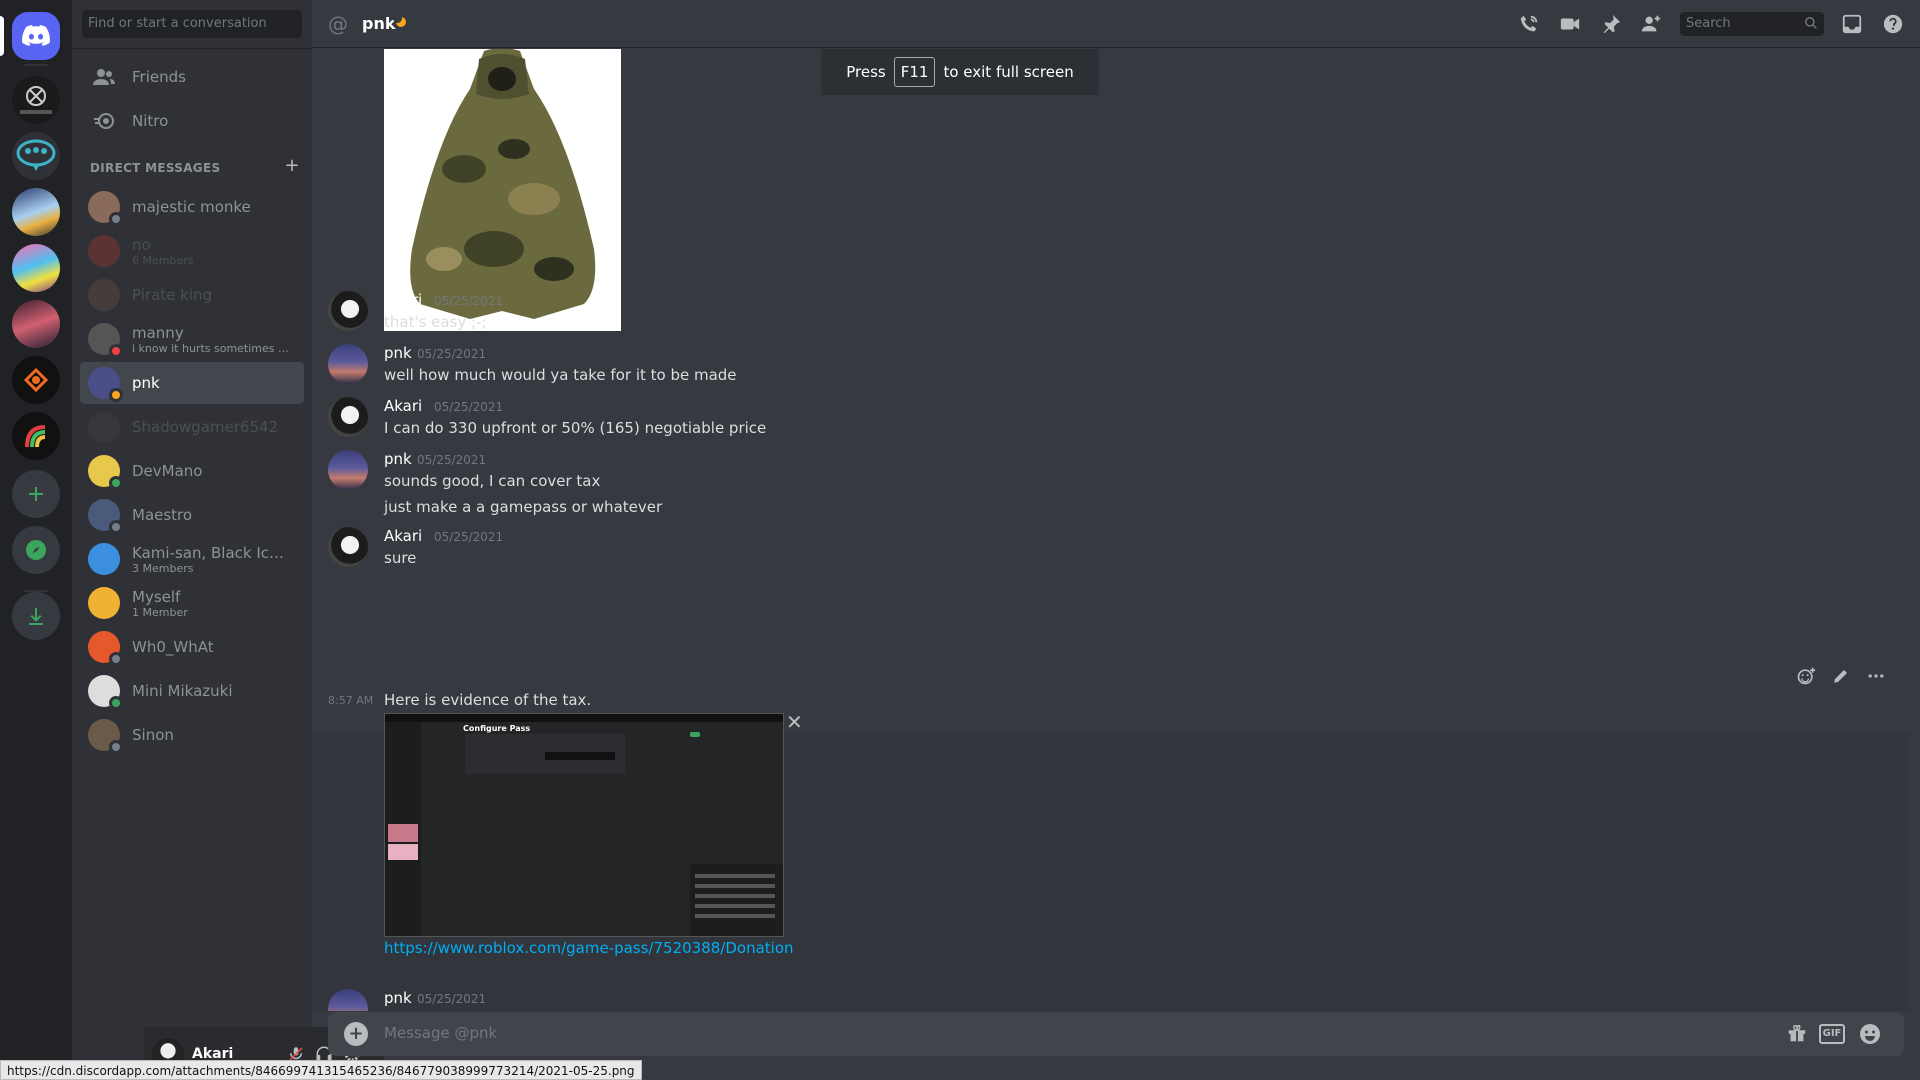 The height and width of the screenshot is (1080, 1920). I want to click on message-text: just make a a gamepass or whatever, so click(523, 507).